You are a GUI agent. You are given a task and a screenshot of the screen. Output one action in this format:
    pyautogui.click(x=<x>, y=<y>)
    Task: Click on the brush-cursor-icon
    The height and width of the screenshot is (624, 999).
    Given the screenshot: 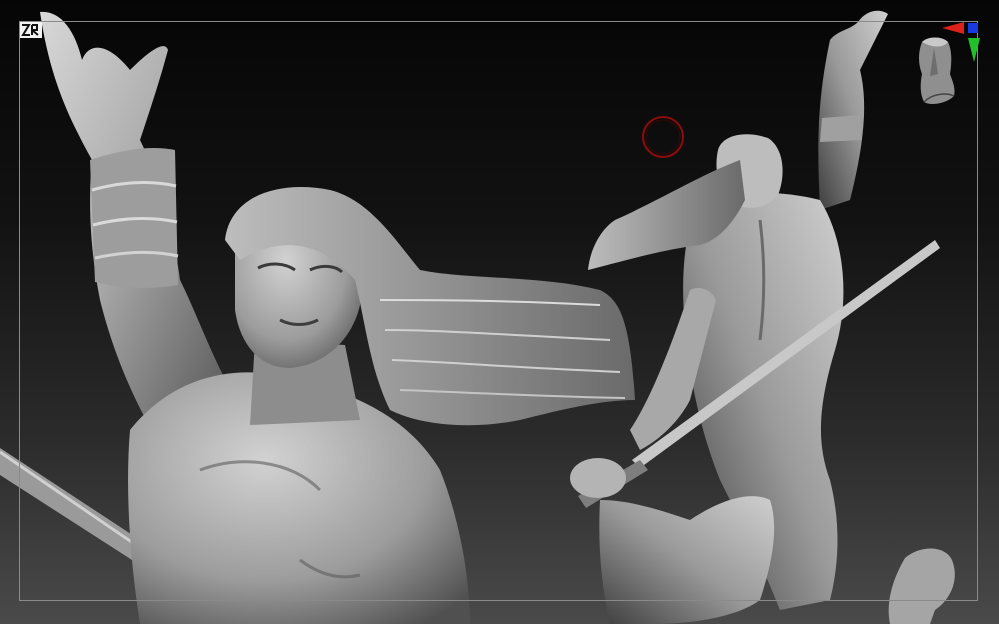 What is the action you would take?
    pyautogui.click(x=663, y=137)
    